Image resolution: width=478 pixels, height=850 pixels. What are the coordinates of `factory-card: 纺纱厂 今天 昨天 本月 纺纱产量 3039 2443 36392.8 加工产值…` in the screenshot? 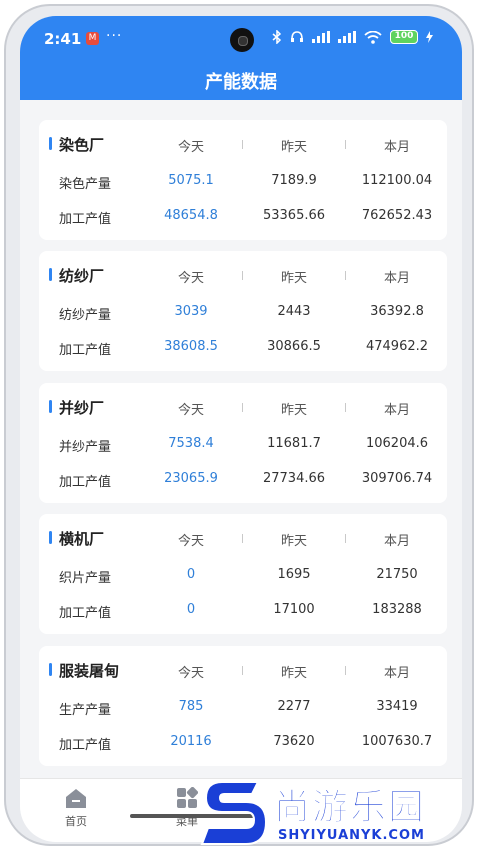 It's located at (243, 311).